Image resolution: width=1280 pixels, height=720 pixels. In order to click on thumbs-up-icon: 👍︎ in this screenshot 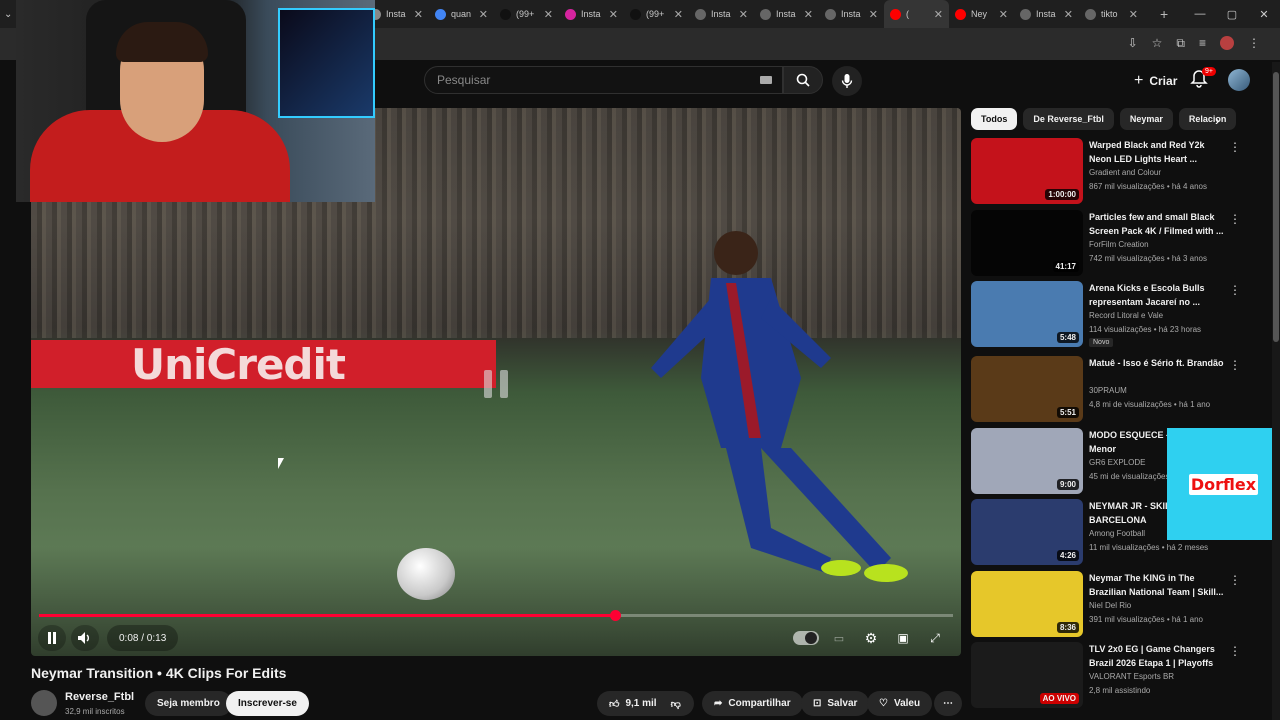, I will do `click(614, 704)`.